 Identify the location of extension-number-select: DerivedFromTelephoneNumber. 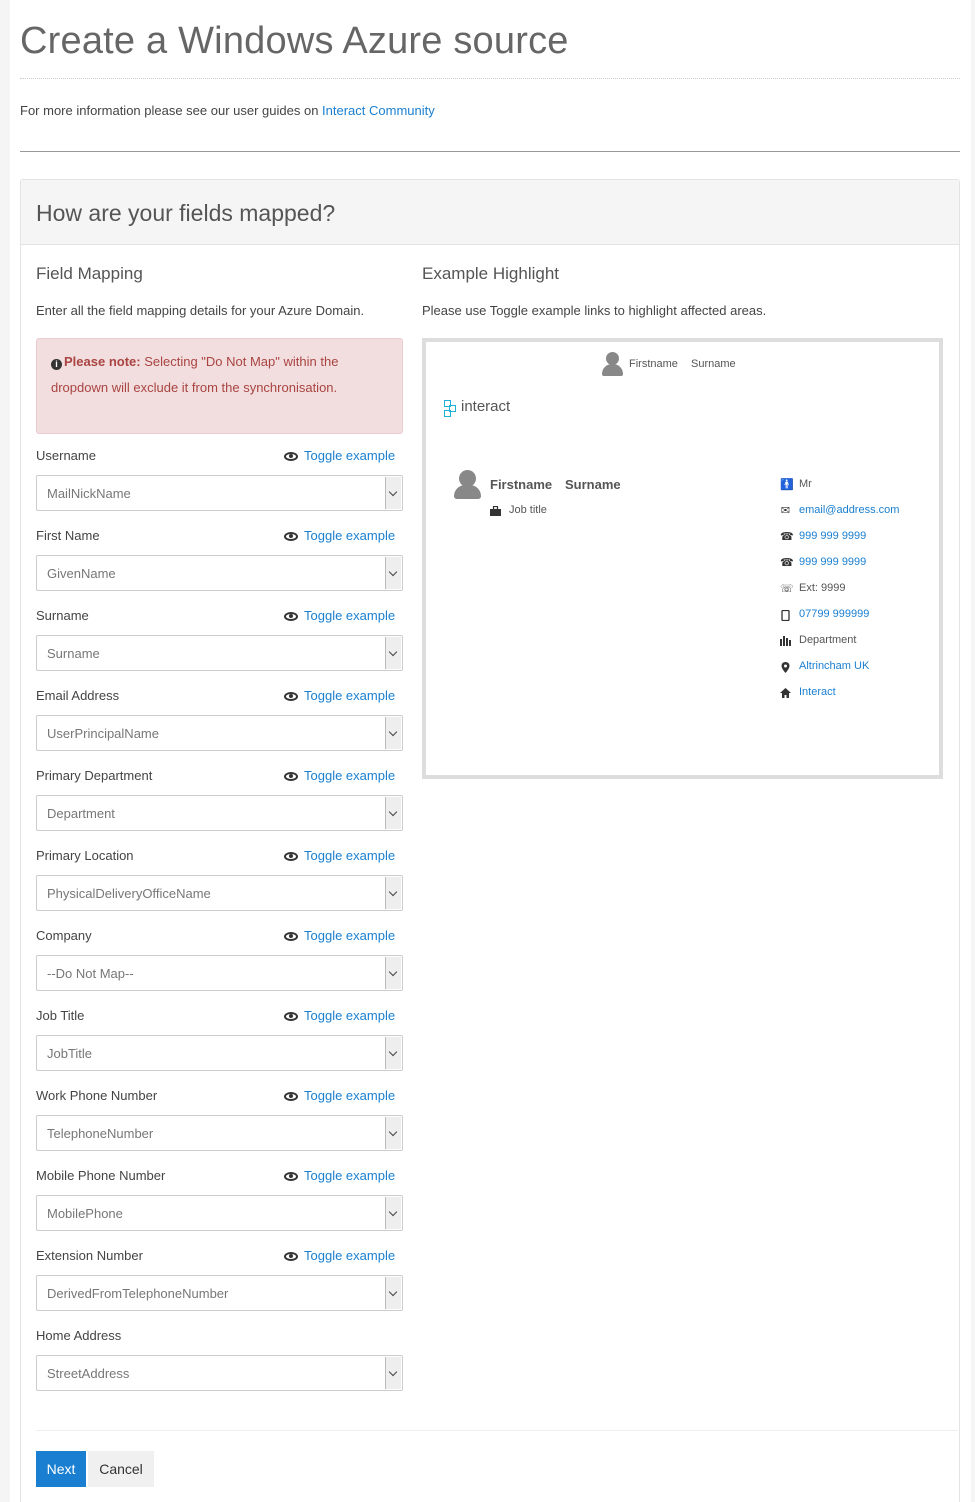
(219, 1293).